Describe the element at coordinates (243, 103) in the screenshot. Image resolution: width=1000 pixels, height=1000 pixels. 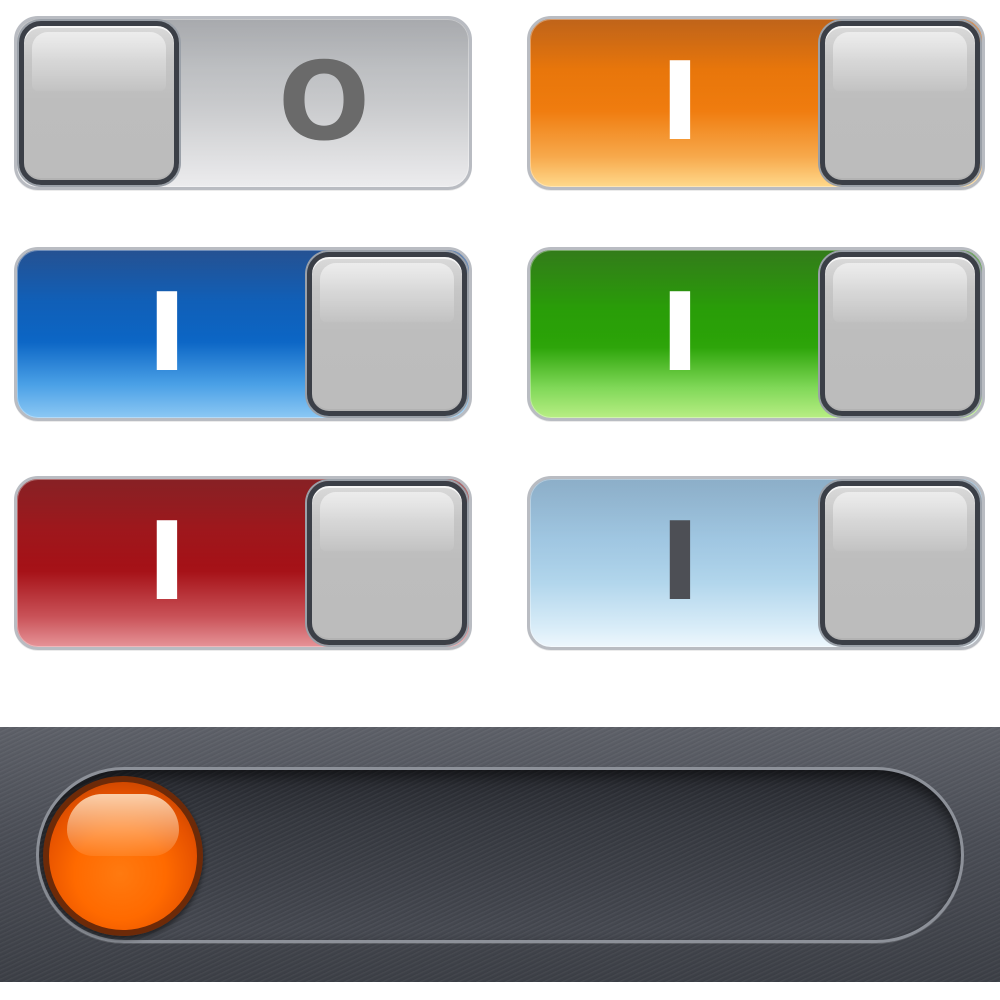
I see `power-toggle: O` at that location.